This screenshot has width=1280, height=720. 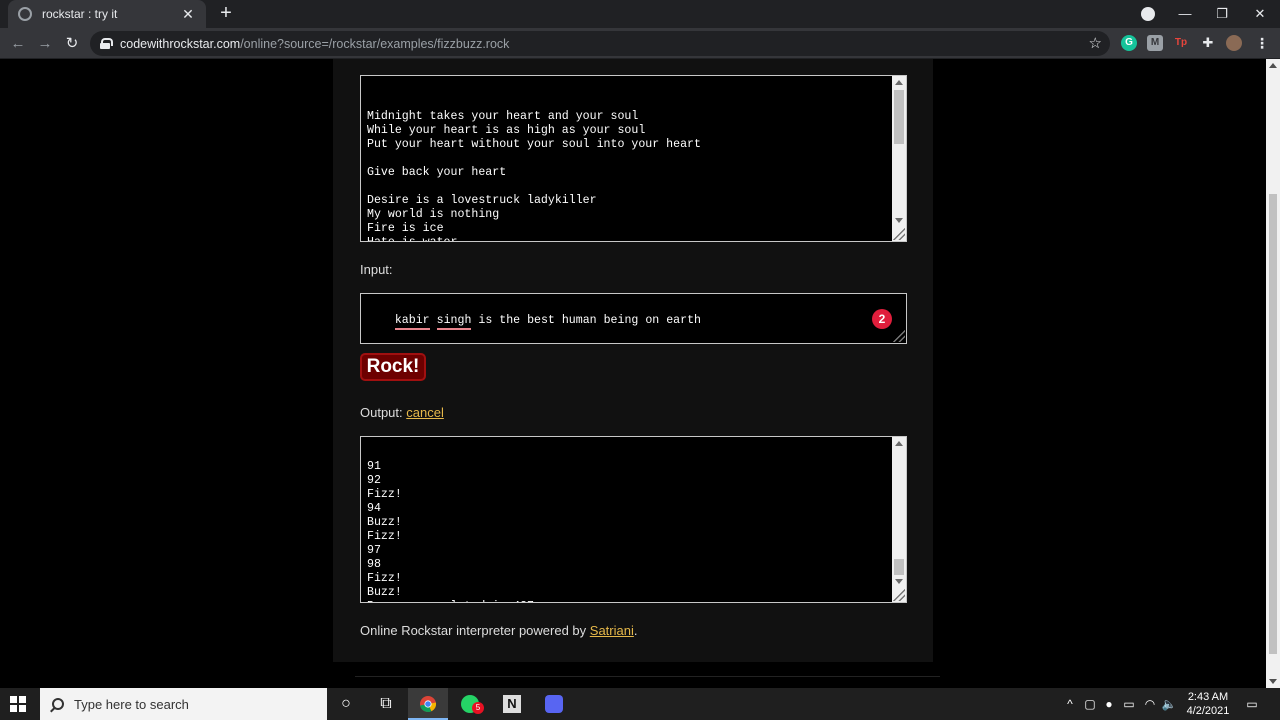 I want to click on browser-tab: rockstar : try it ✕, so click(x=107, y=14).